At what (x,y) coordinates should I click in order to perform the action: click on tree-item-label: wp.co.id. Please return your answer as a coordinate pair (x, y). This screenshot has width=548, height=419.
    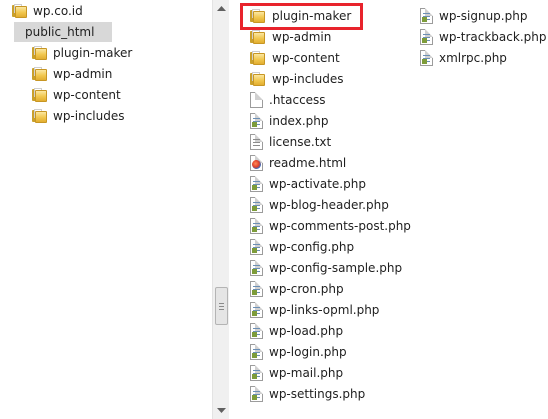
    Looking at the image, I should click on (58, 11).